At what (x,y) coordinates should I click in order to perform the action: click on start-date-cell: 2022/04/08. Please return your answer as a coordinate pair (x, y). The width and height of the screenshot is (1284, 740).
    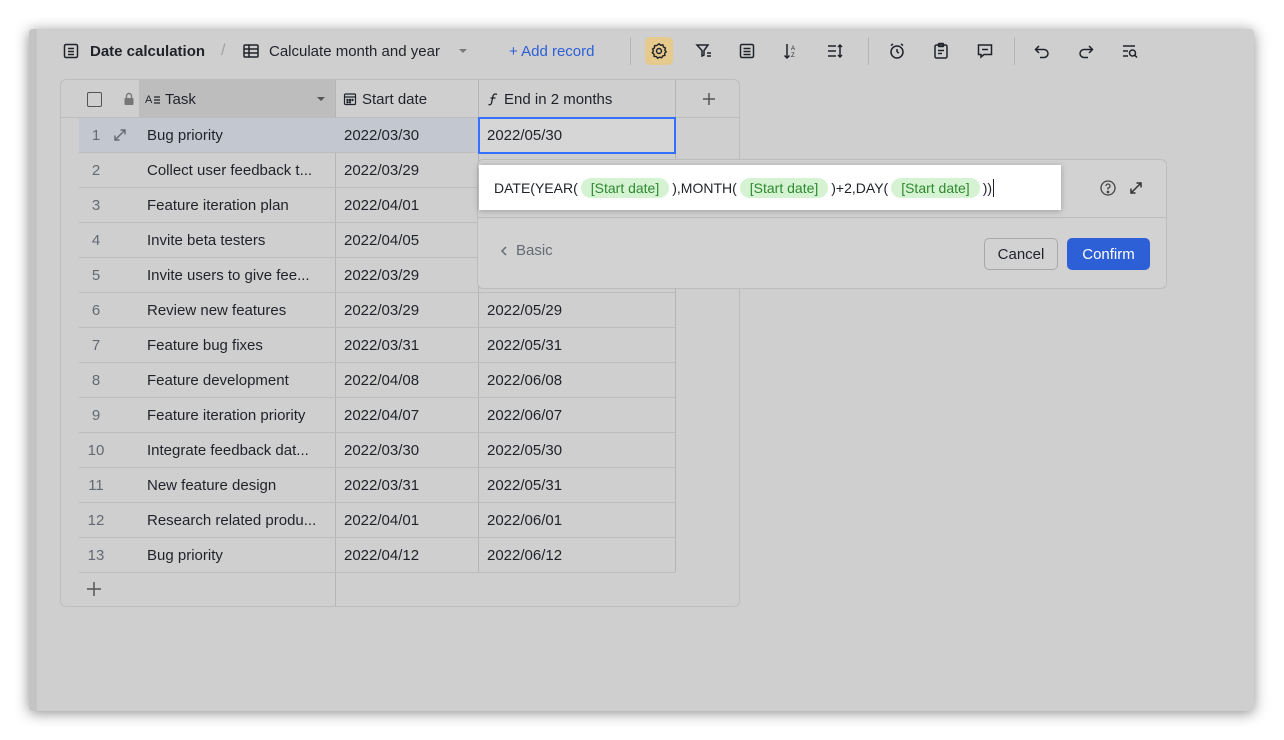
    Looking at the image, I should click on (412, 380).